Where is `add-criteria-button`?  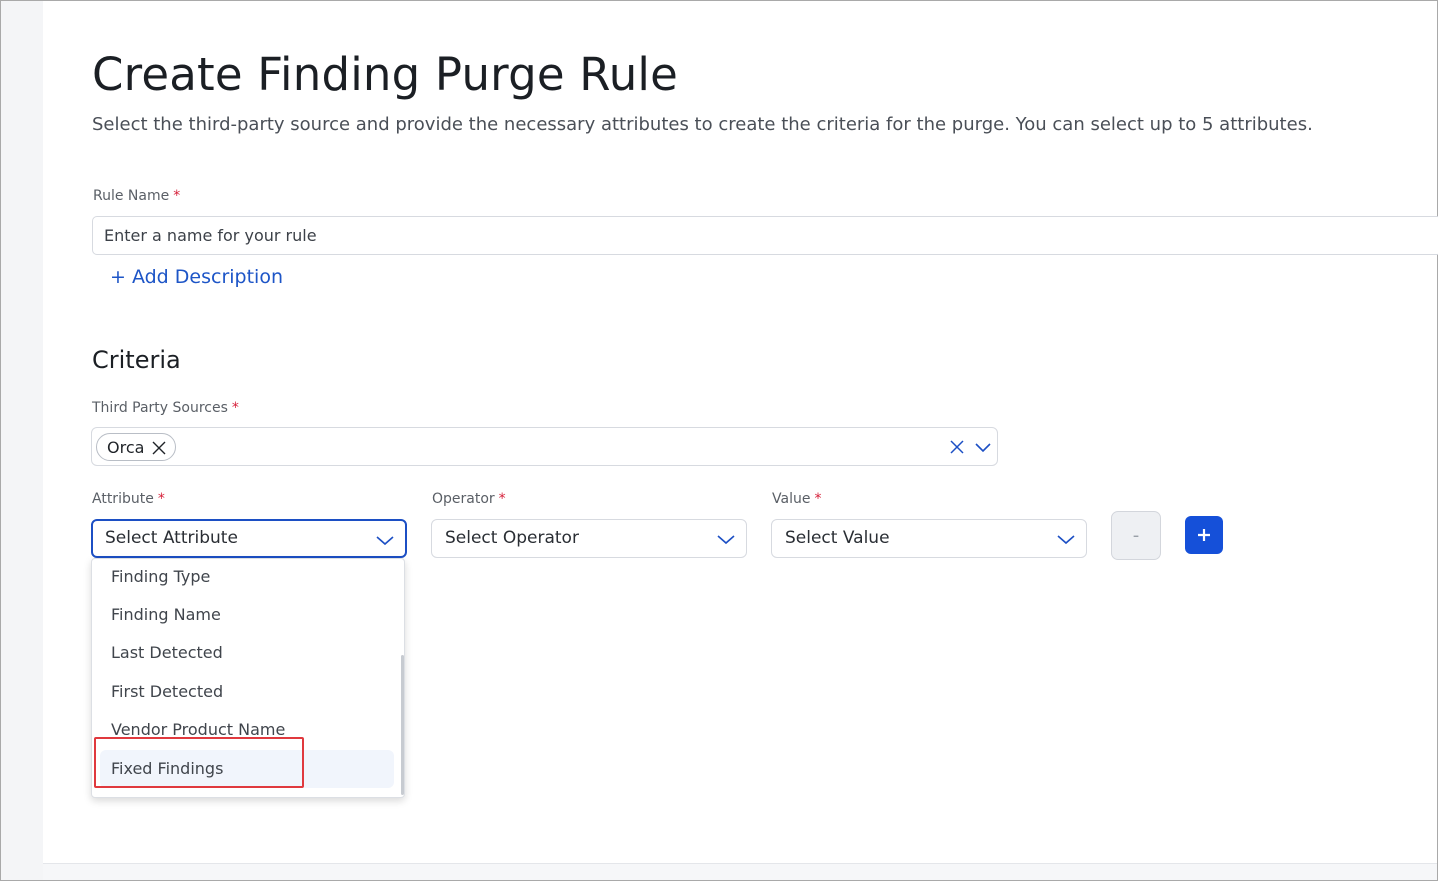
add-criteria-button is located at coordinates (1204, 535).